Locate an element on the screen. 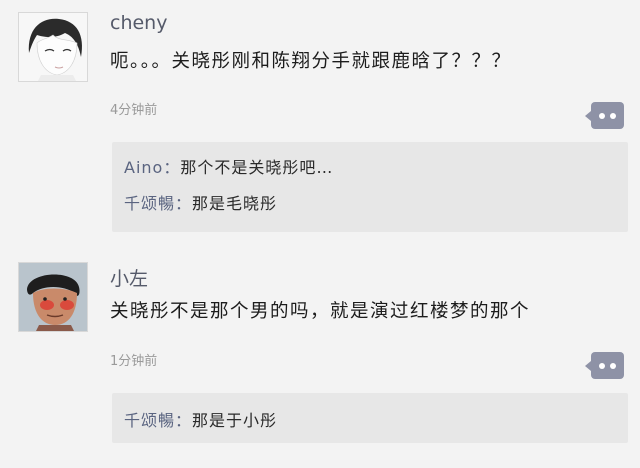 The width and height of the screenshot is (640, 468). reply-text: 那是毛晓彤 is located at coordinates (235, 203).